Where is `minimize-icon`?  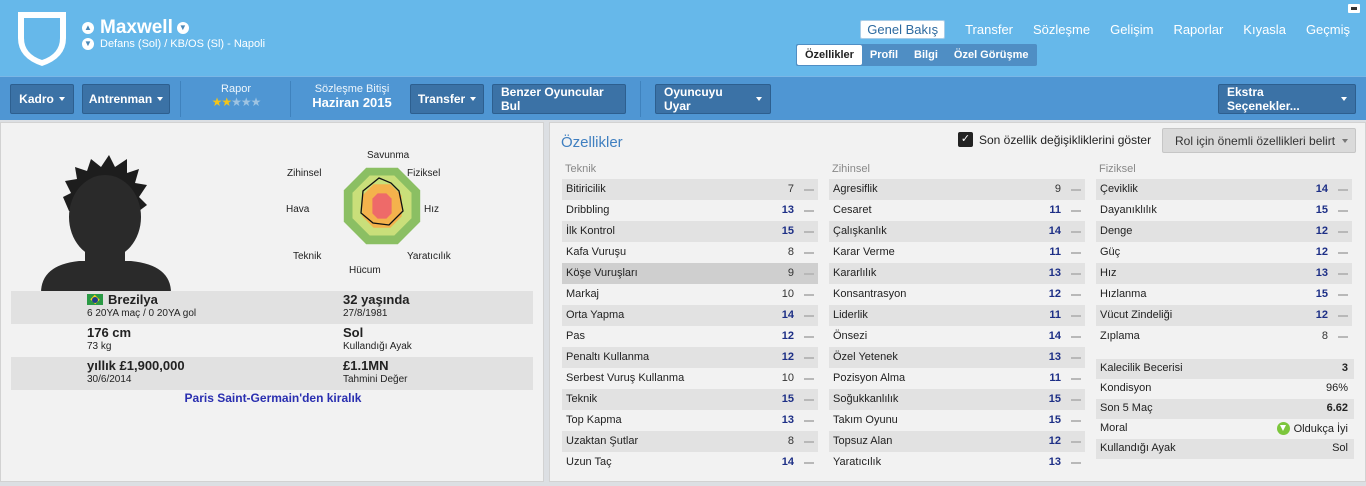
minimize-icon is located at coordinates (1354, 8).